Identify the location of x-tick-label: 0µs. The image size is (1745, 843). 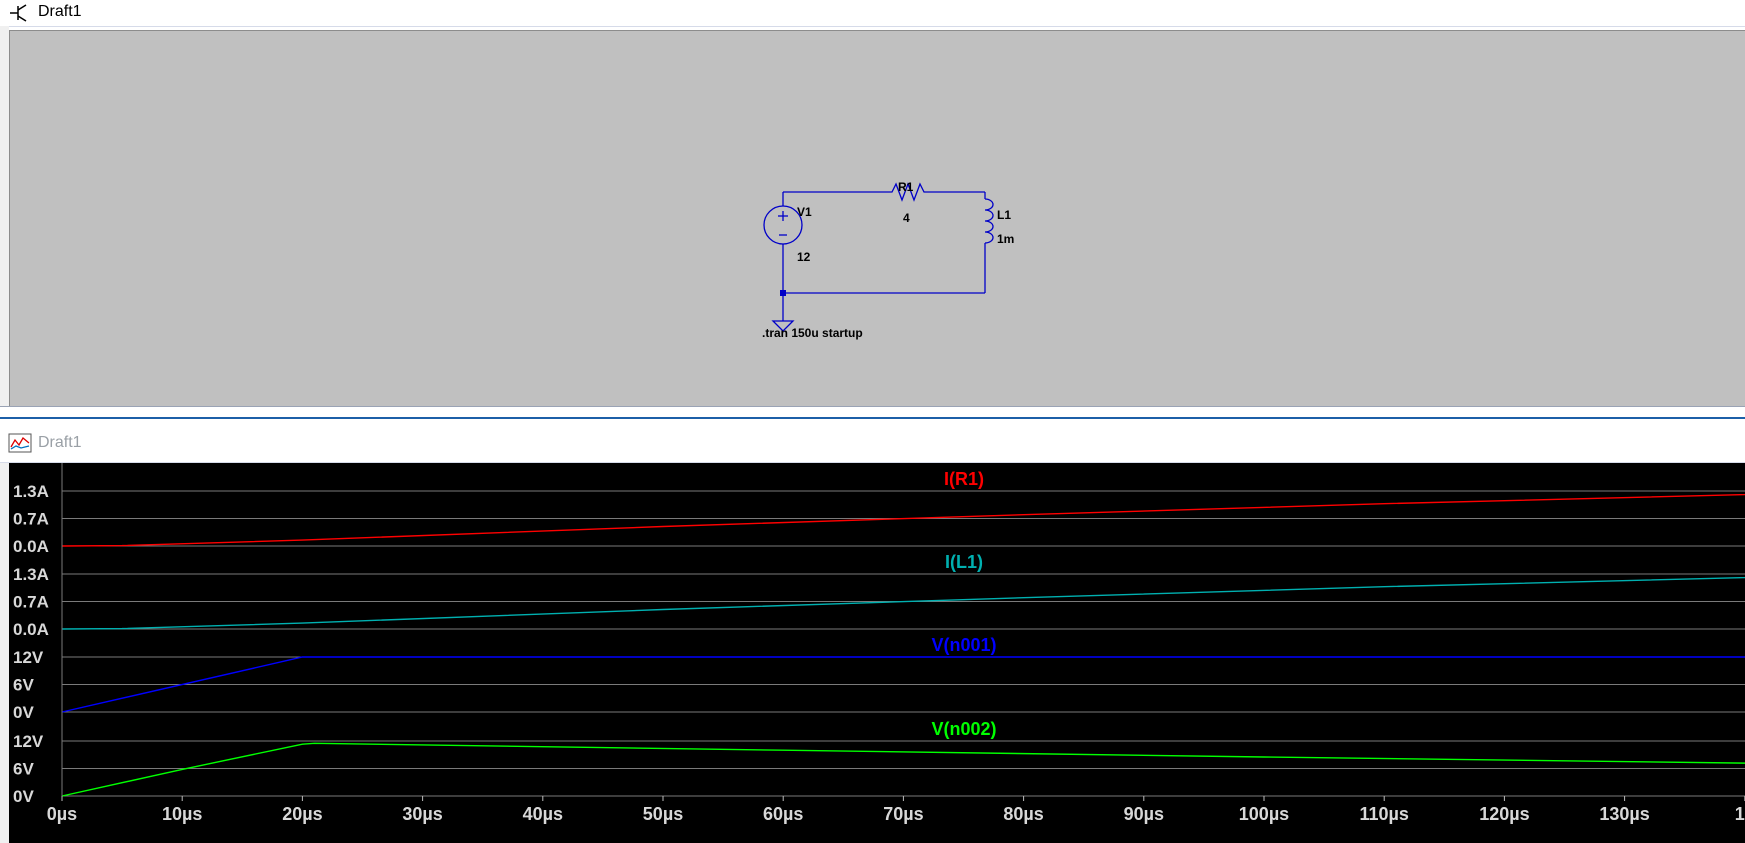
(62, 814).